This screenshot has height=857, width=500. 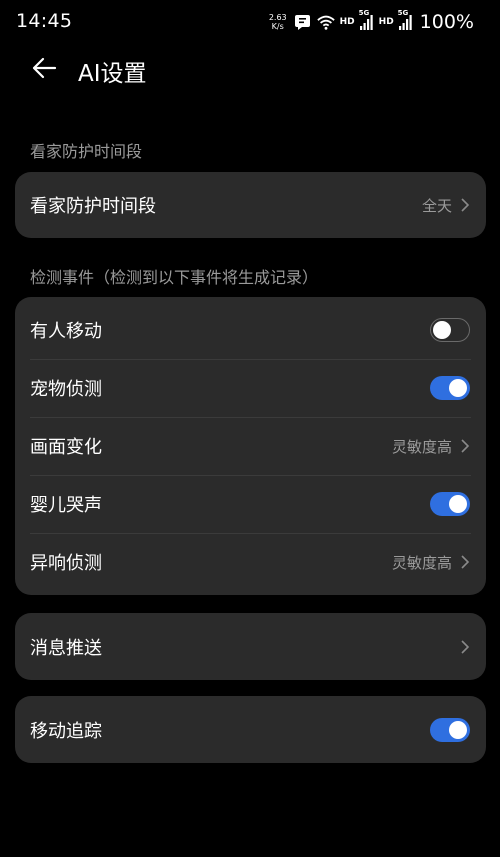 I want to click on hd-badge-2: HD, so click(x=386, y=22).